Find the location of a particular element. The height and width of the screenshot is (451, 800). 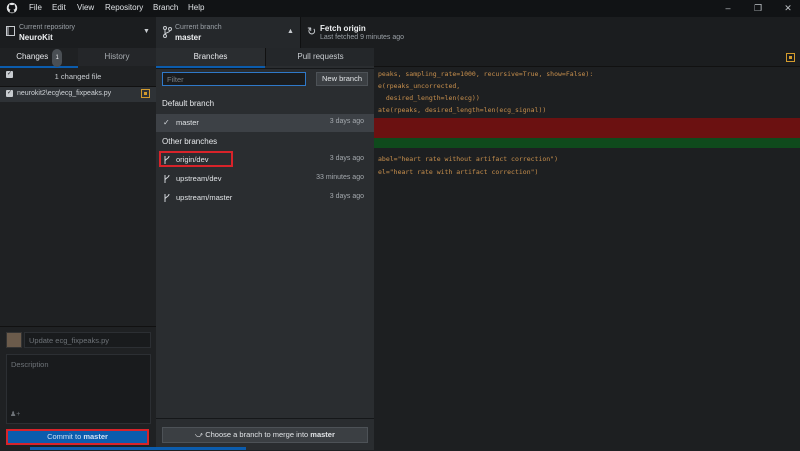

branch-row-master: ✓ master 3 days ago is located at coordinates (265, 123).